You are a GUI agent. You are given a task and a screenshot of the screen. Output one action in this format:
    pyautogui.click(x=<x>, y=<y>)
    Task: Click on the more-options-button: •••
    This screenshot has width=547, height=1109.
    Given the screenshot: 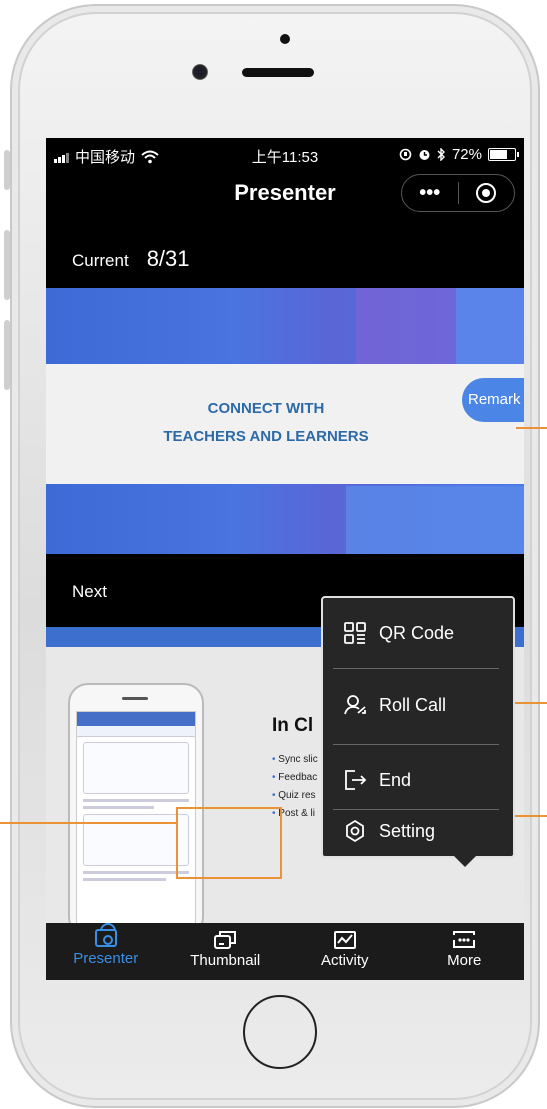 What is the action you would take?
    pyautogui.click(x=430, y=193)
    